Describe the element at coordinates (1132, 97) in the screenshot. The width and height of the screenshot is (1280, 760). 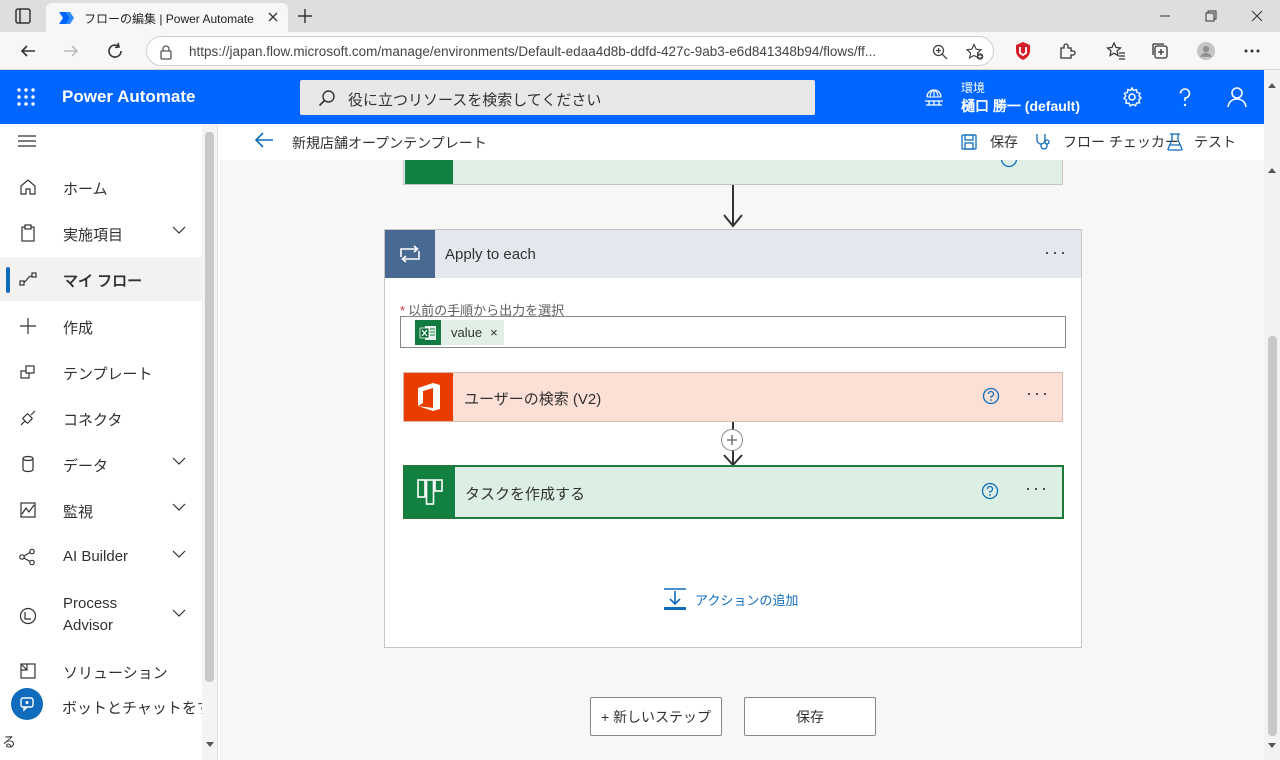
I see `settings-gear-icon` at that location.